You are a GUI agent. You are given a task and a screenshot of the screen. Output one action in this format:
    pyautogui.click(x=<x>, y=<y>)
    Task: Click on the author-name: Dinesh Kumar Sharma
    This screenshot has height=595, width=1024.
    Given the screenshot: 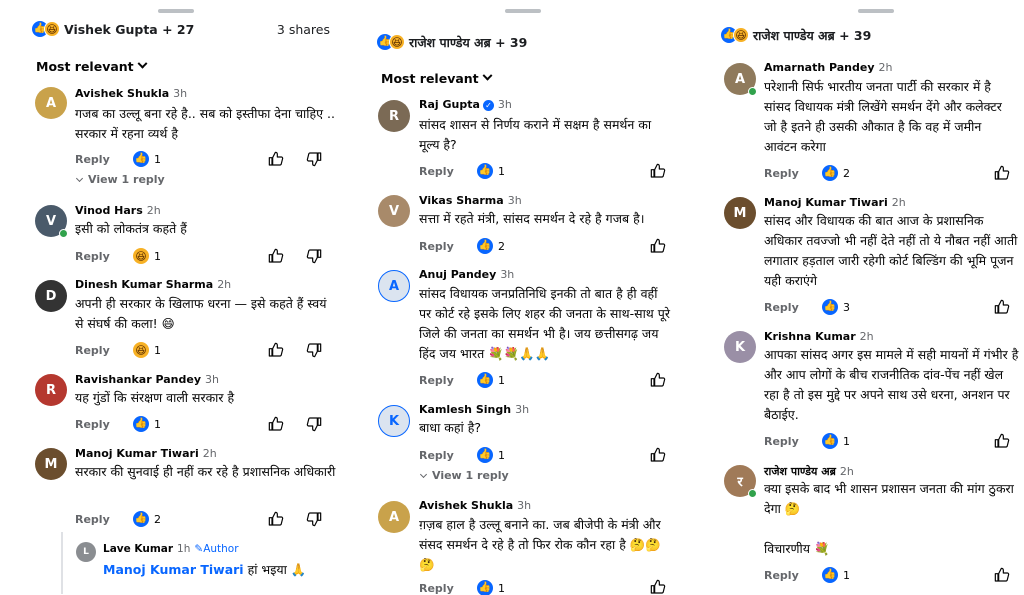 What is the action you would take?
    pyautogui.click(x=144, y=284)
    